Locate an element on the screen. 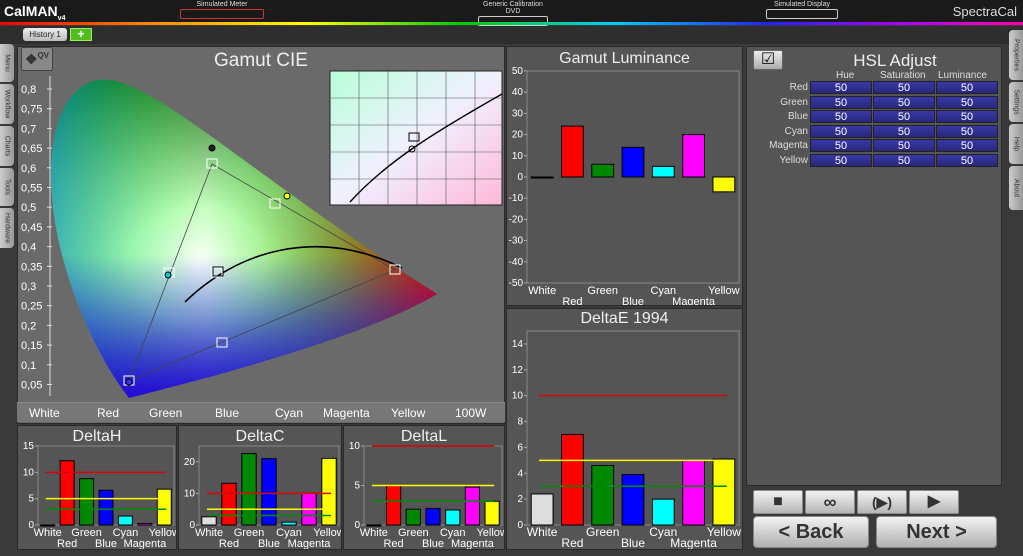  gamut_luminance-ytick-label: -50 is located at coordinates (516, 283).